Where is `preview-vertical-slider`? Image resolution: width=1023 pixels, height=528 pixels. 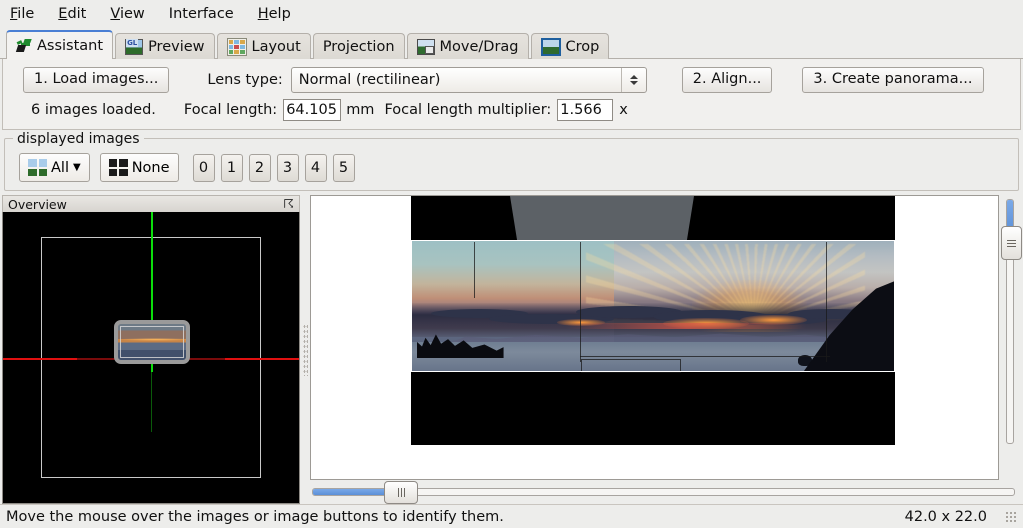 preview-vertical-slider is located at coordinates (1010, 337).